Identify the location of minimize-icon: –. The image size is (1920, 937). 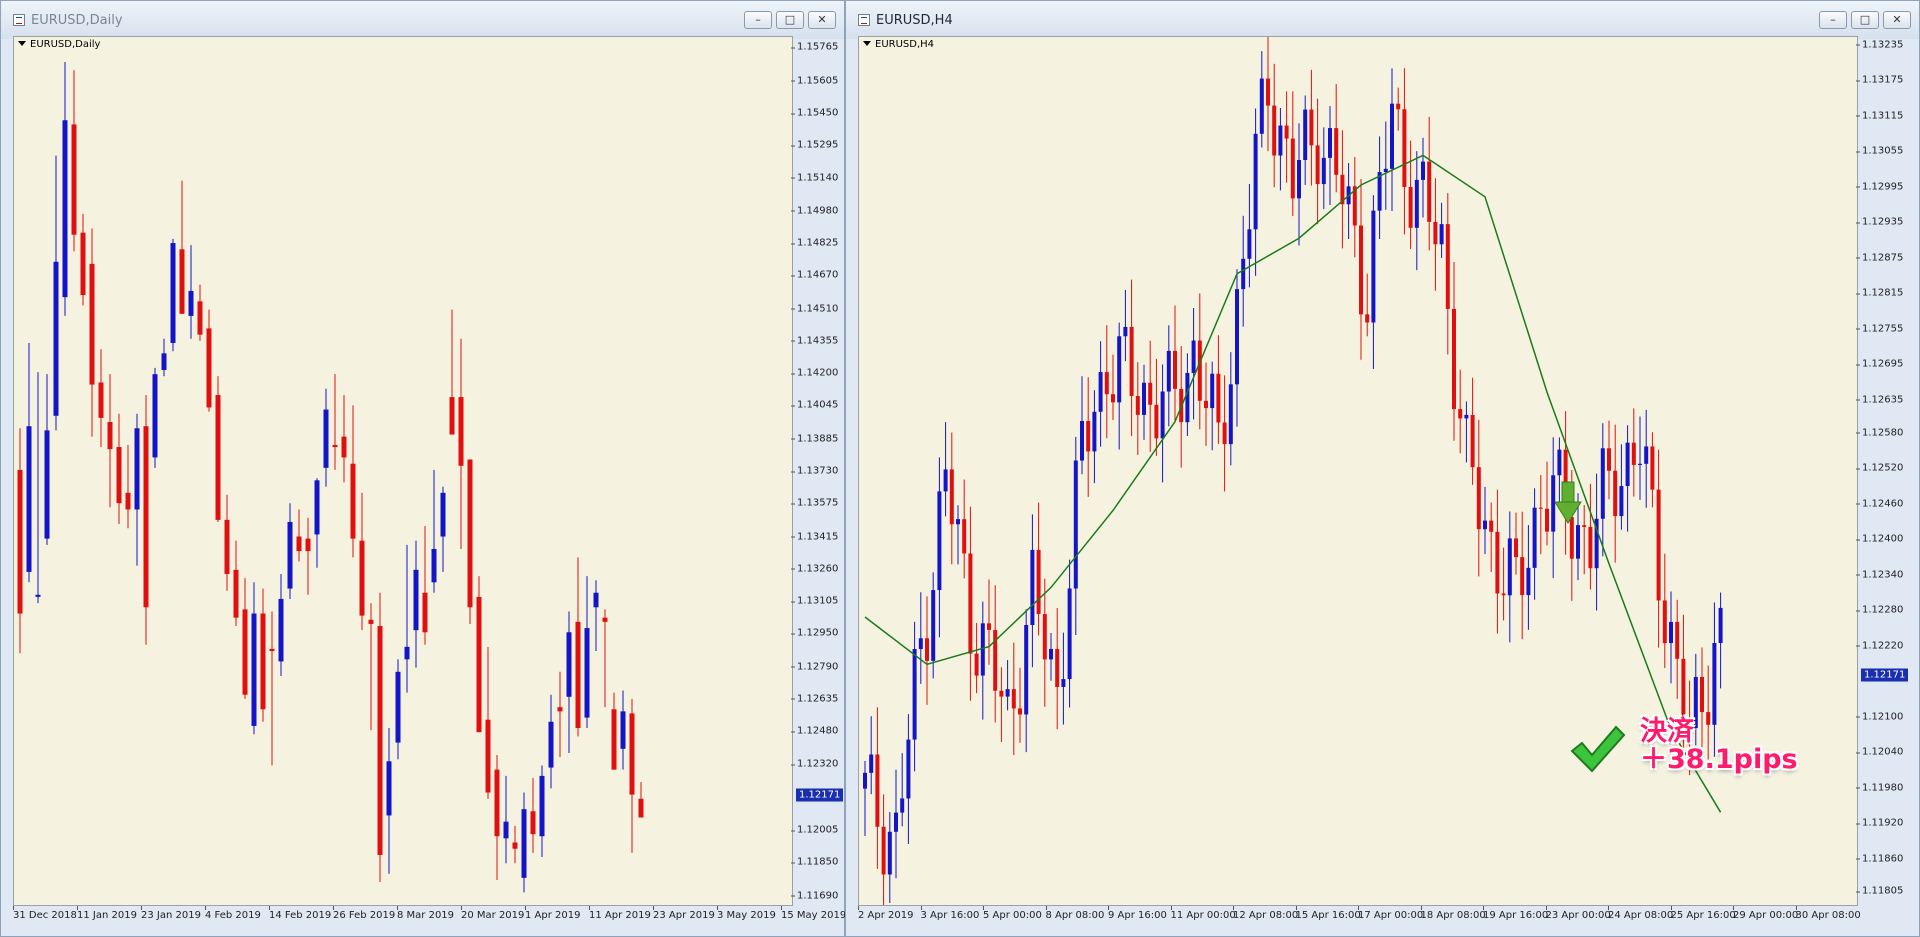
(758, 19).